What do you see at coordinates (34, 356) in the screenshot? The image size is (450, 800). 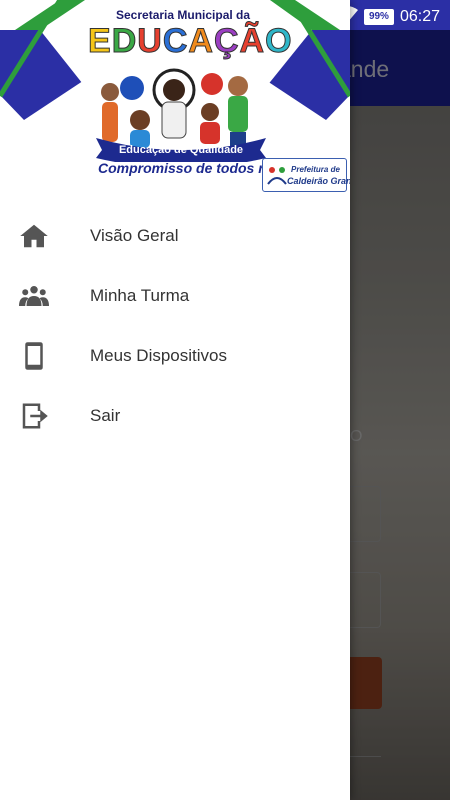 I see `phone-icon` at bounding box center [34, 356].